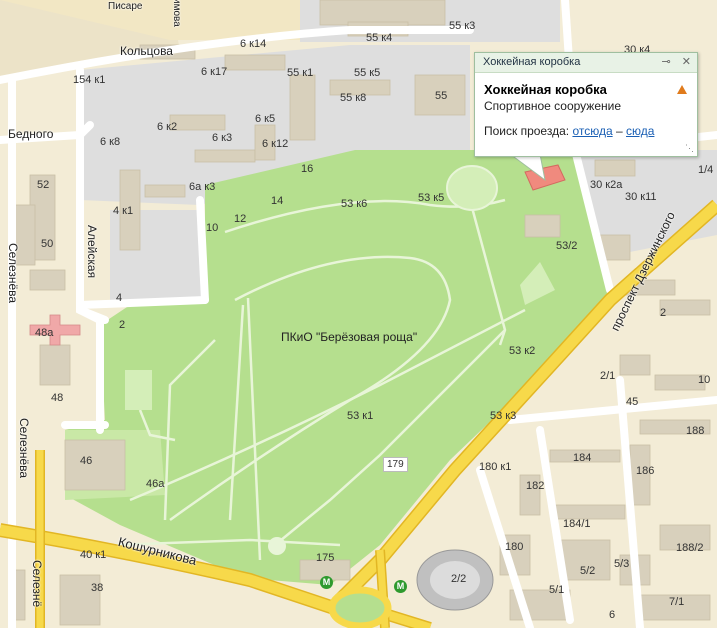 This screenshot has width=717, height=628. What do you see at coordinates (119, 298) in the screenshot?
I see `building-number: 4` at bounding box center [119, 298].